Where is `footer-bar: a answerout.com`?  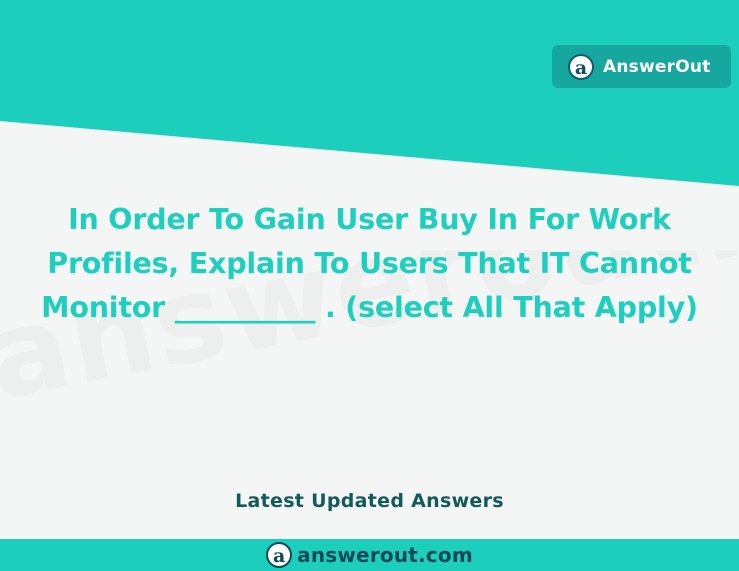 footer-bar: a answerout.com is located at coordinates (369, 555).